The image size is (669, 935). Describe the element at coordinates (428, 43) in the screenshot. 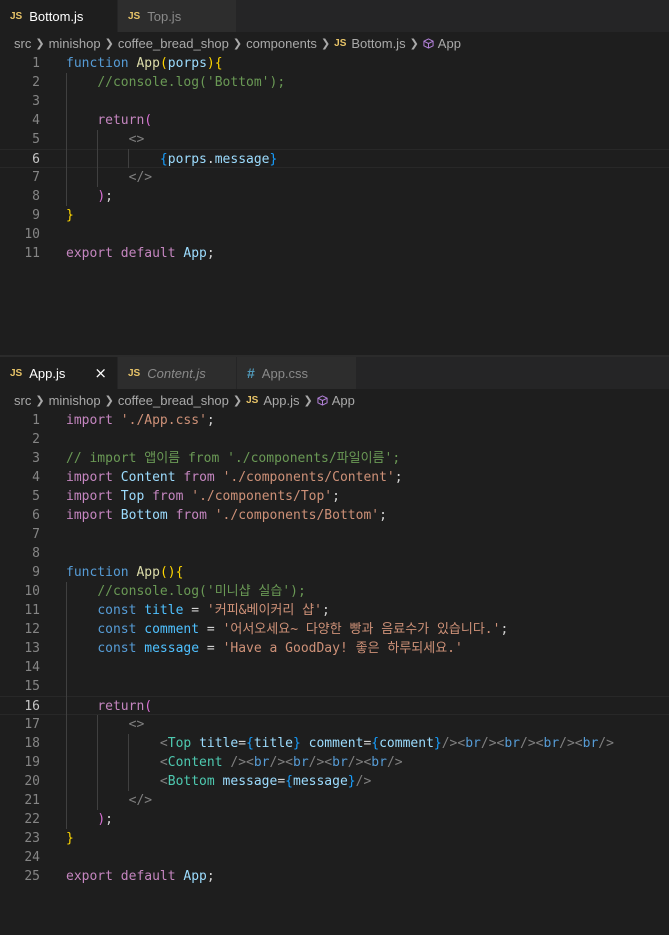

I see `symbol-method-icon` at that location.